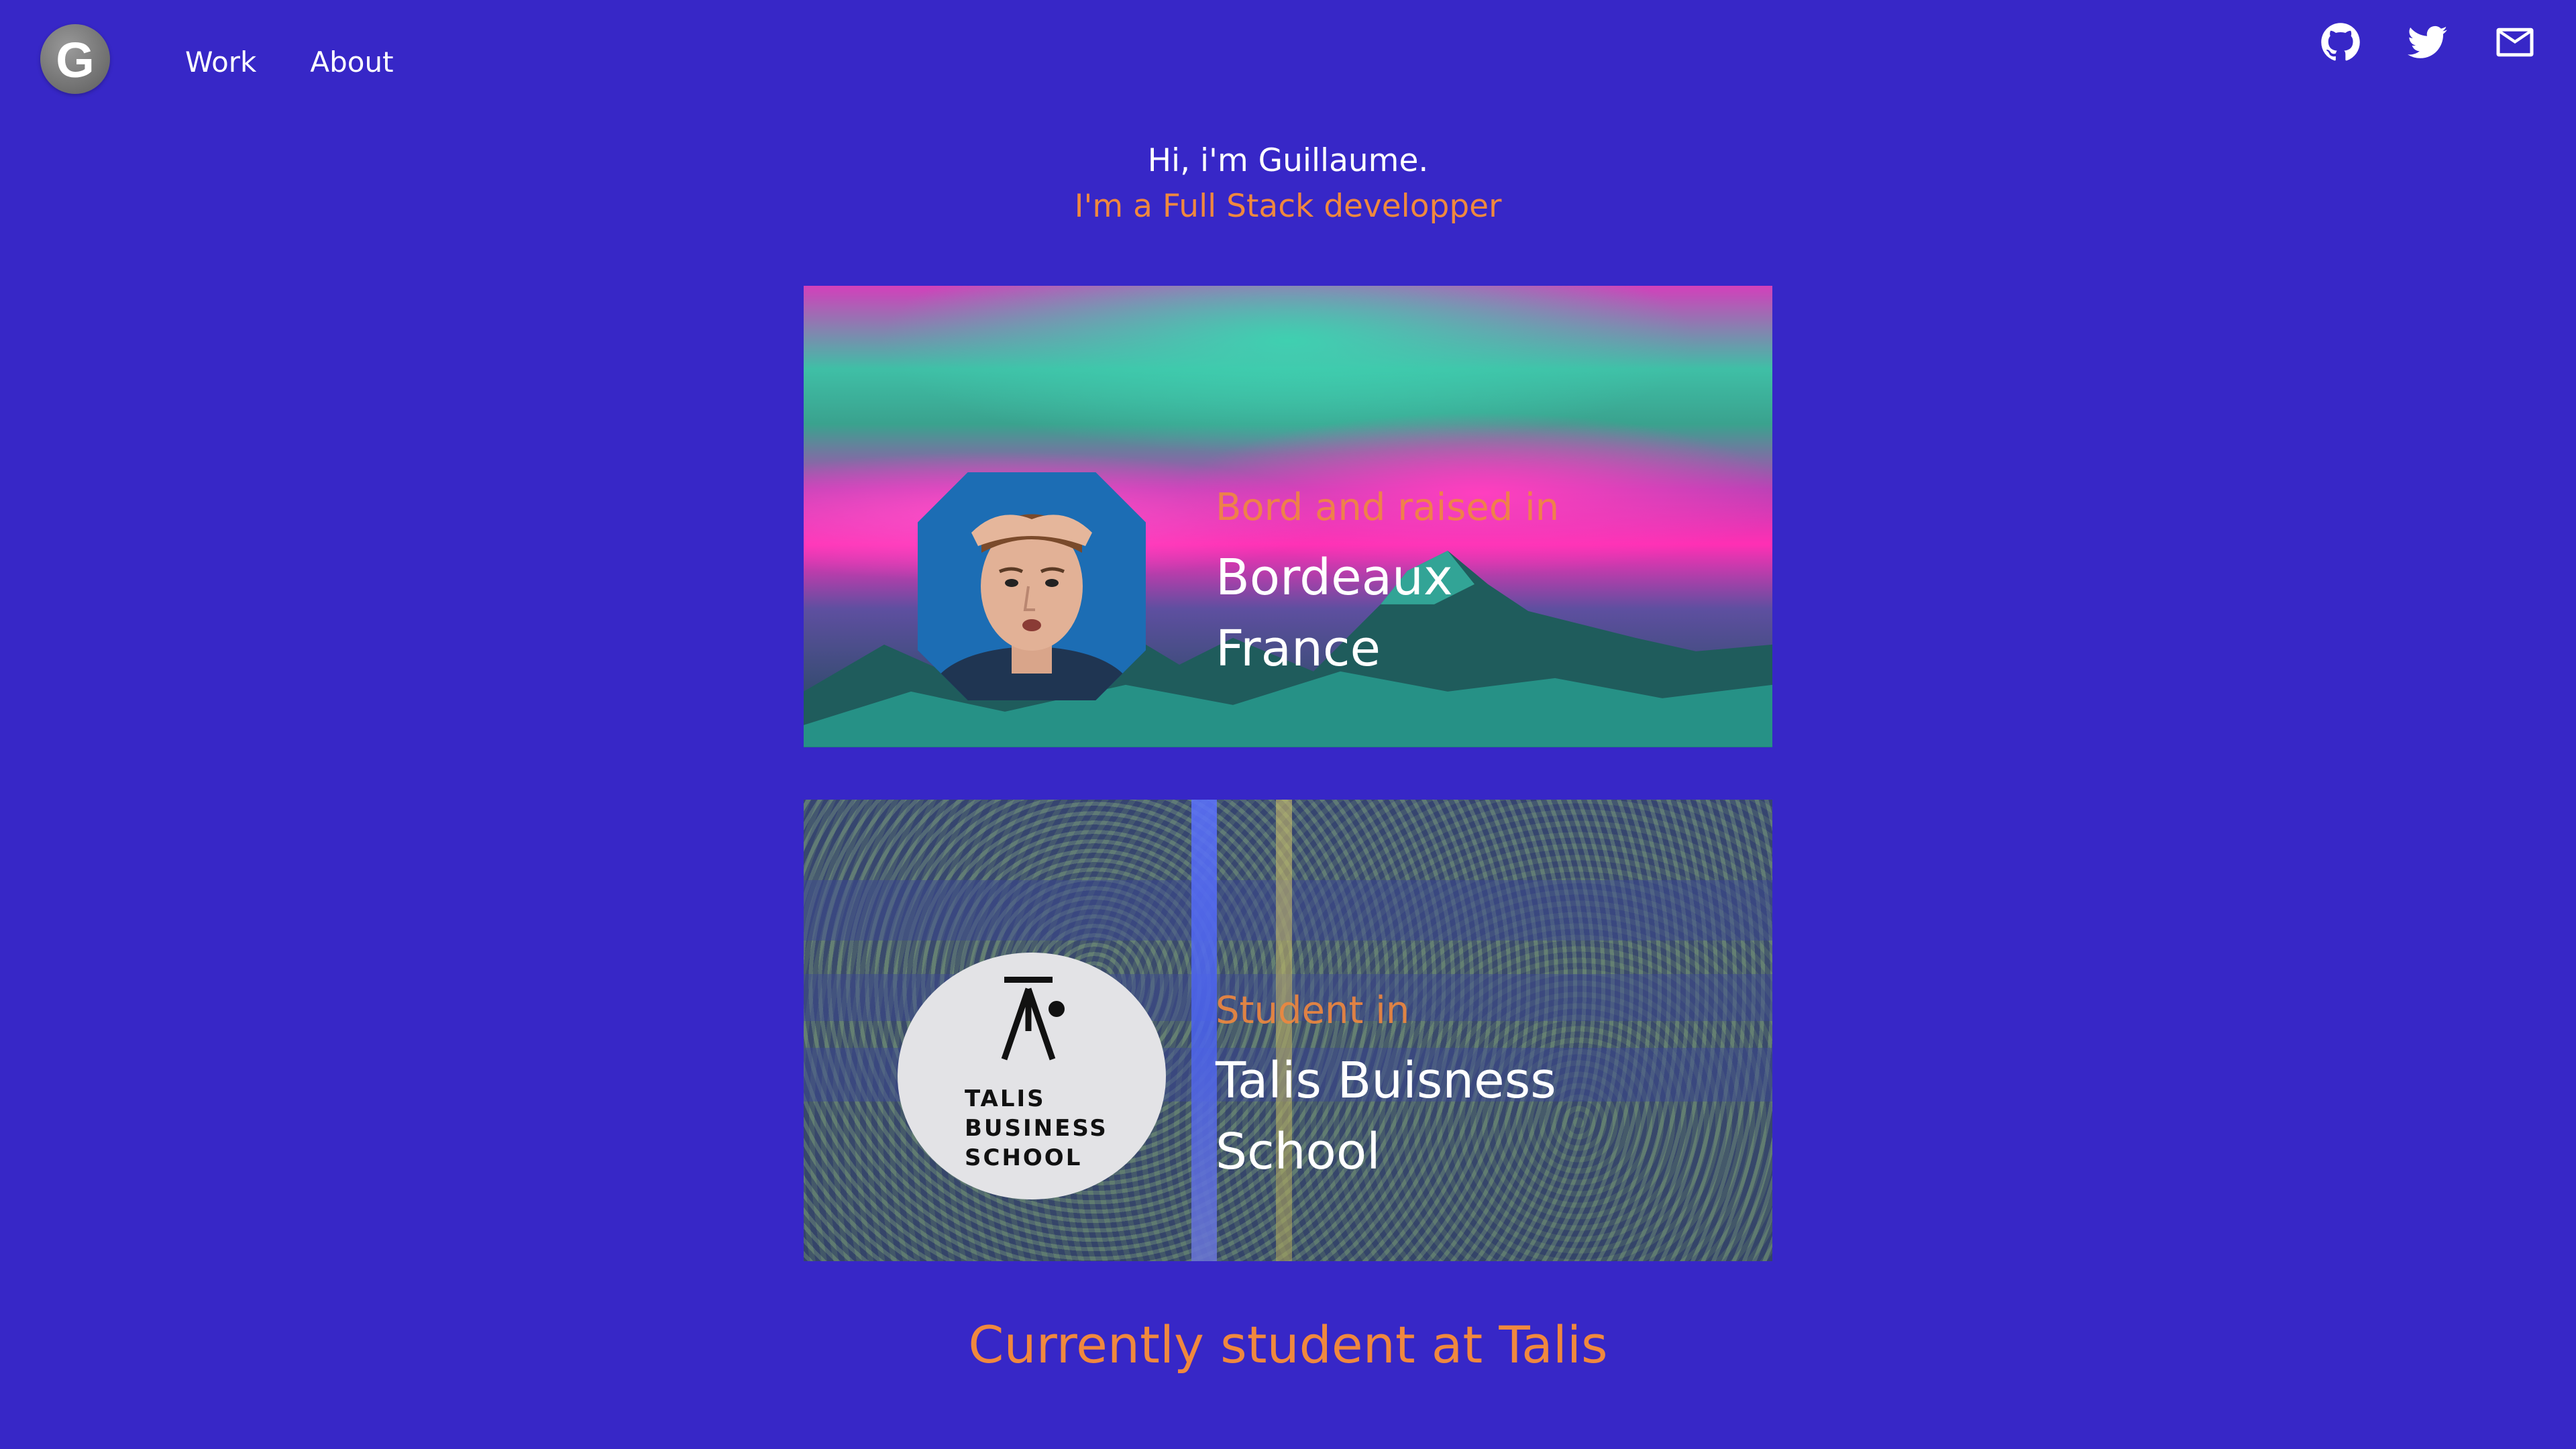 The height and width of the screenshot is (1449, 2576). I want to click on current-status: Currently student at Talis, so click(1288, 1345).